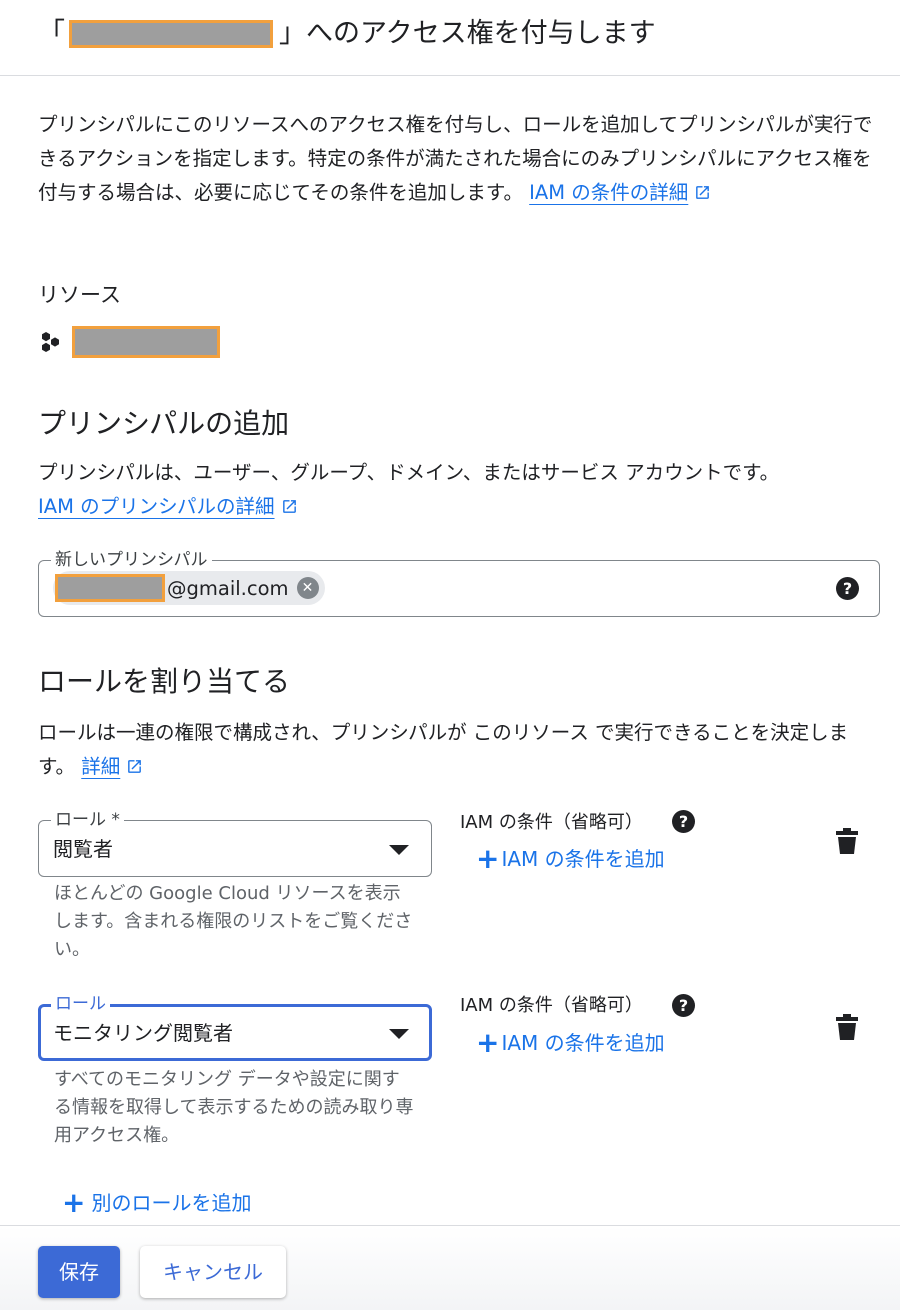 The height and width of the screenshot is (1310, 900). What do you see at coordinates (551, 1005) in the screenshot?
I see `condition-label-2: IAM の条件（省略可）` at bounding box center [551, 1005].